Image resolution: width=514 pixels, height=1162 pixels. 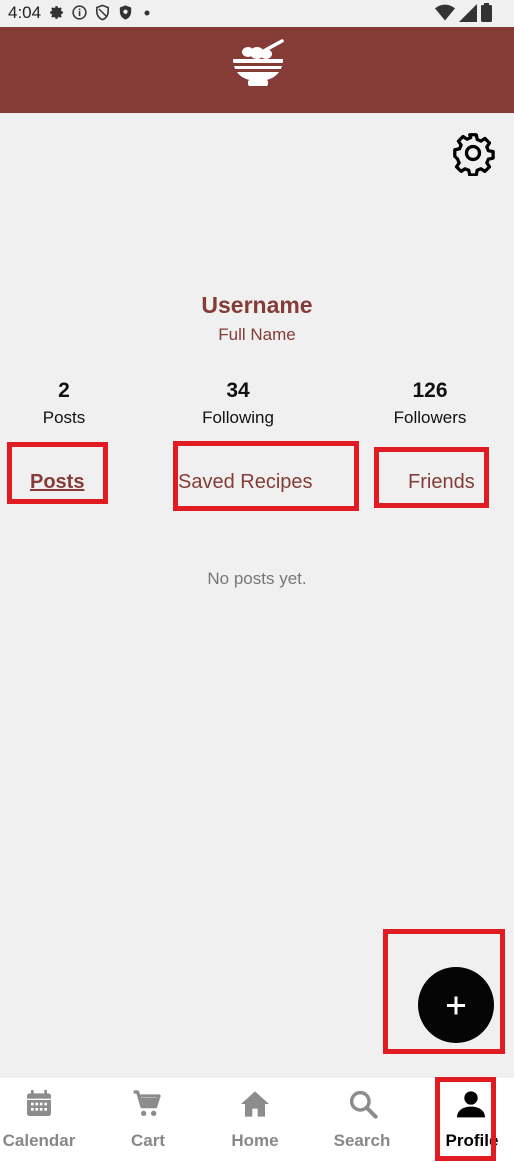 I want to click on person-icon, so click(x=471, y=1104).